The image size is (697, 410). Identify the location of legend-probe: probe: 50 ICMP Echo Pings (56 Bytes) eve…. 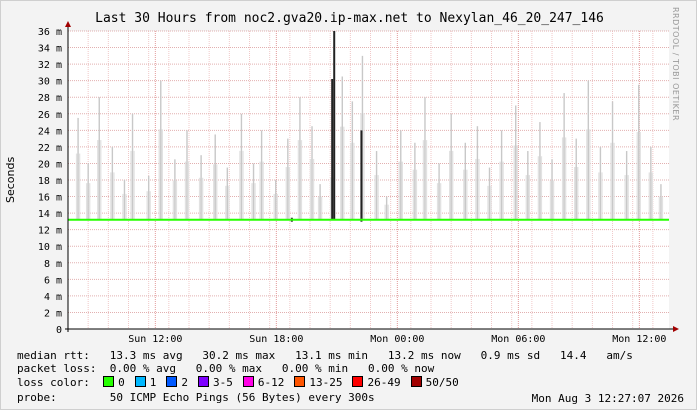
(196, 397).